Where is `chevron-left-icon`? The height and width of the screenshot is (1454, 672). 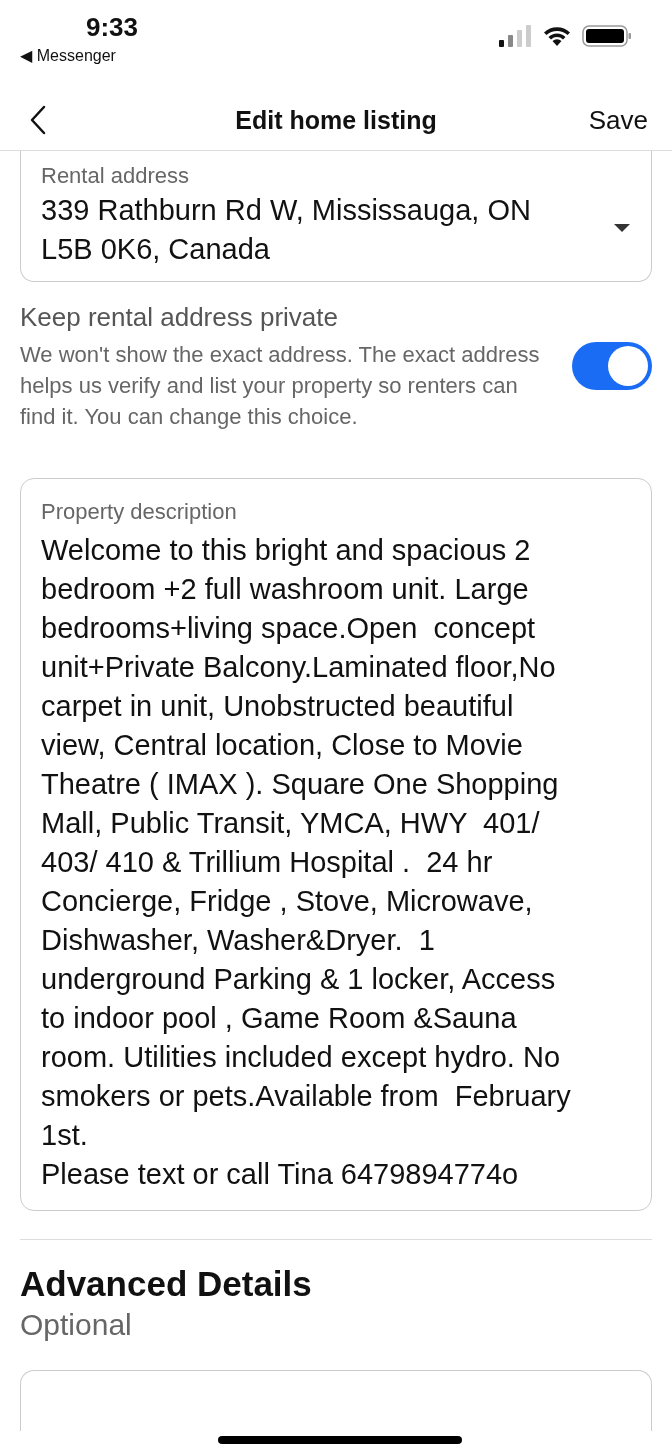
chevron-left-icon is located at coordinates (38, 120).